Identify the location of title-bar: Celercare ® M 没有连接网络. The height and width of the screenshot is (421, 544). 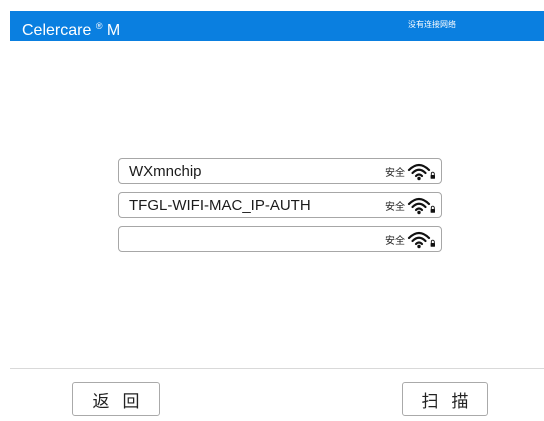
(277, 26).